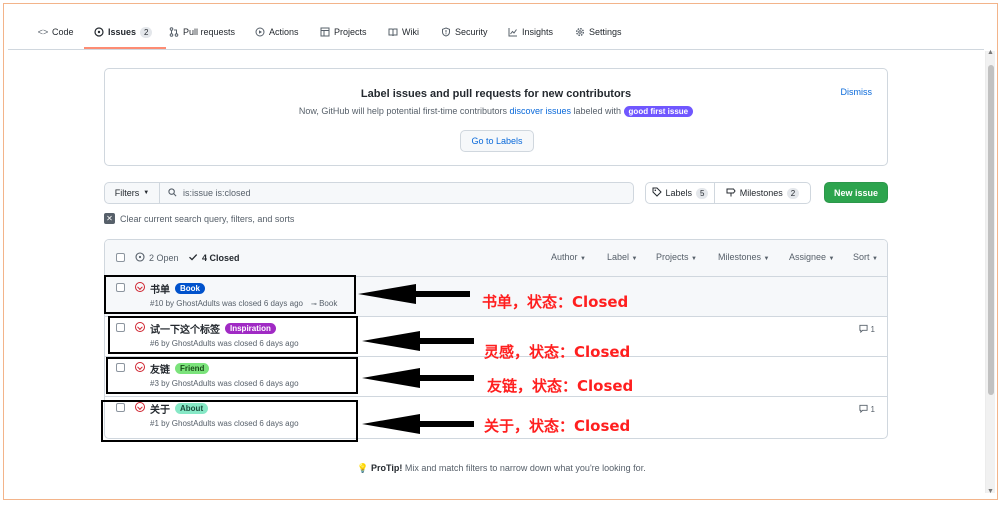 This screenshot has height=505, width=1003. What do you see at coordinates (990, 52) in the screenshot?
I see `scroll-up-icon: ▲` at bounding box center [990, 52].